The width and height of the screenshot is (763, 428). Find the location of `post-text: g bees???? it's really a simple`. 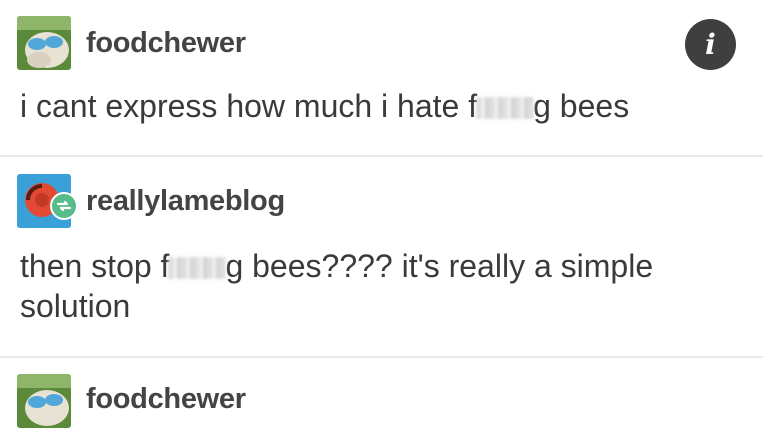

post-text: g bees???? it's really a simple is located at coordinates (439, 266).